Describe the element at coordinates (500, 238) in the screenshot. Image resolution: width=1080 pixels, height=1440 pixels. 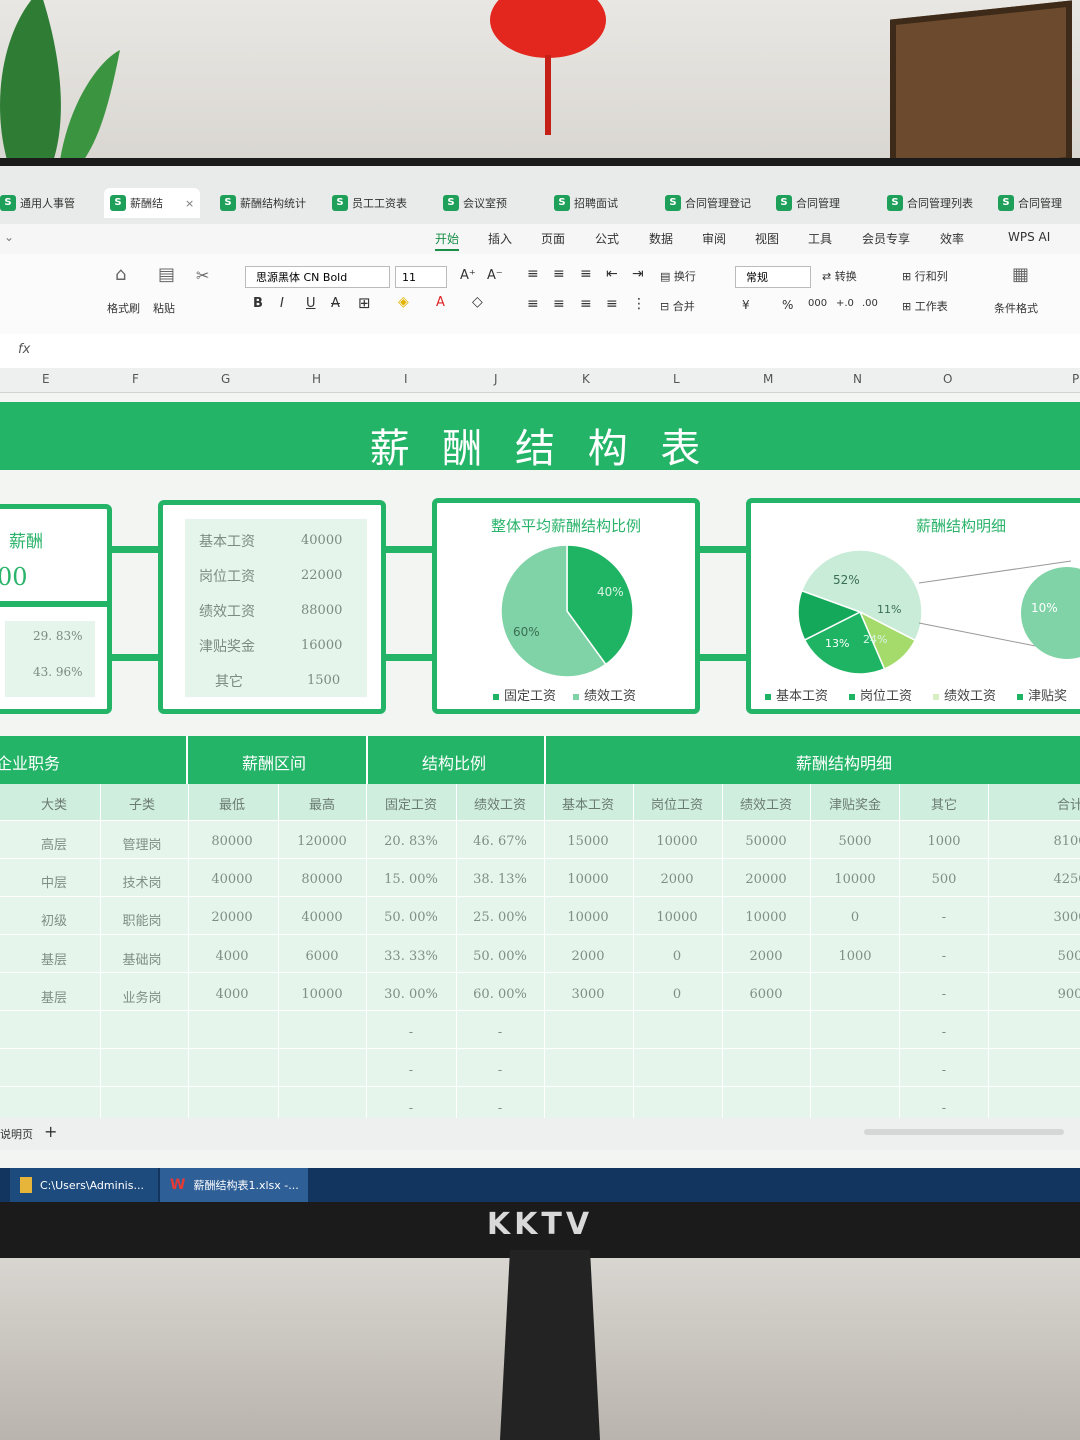
I see `menu-insert: 插入` at that location.